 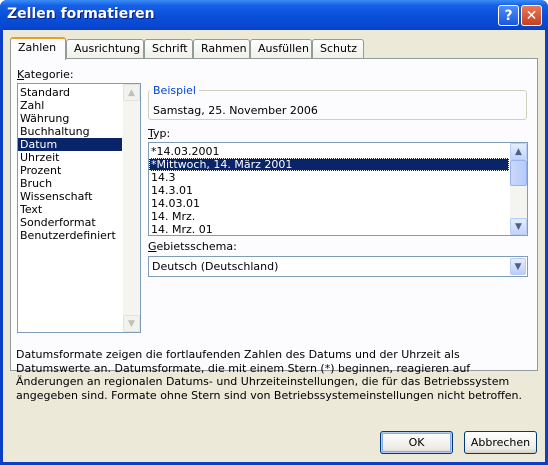 I want to click on tab-schrift: Schrift, so click(x=168, y=49).